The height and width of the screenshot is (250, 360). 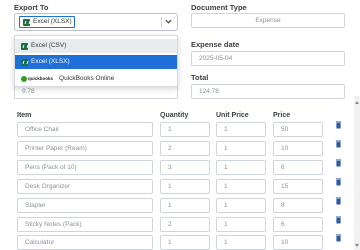 What do you see at coordinates (35, 205) in the screenshot?
I see `item-value: Stapler` at bounding box center [35, 205].